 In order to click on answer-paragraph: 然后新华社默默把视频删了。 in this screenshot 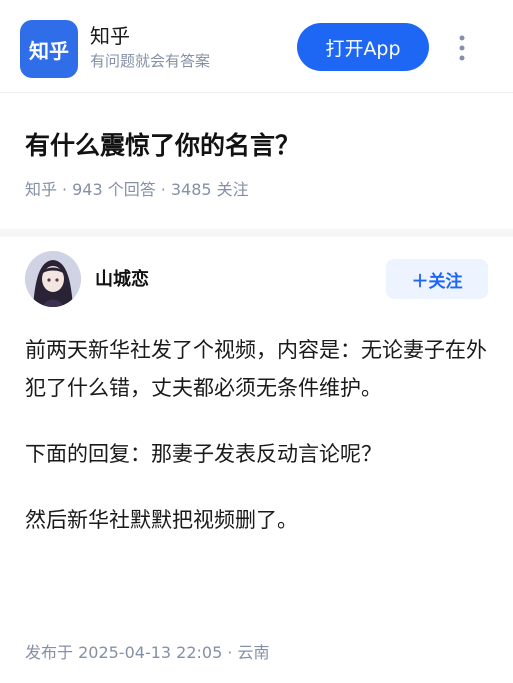, I will do `click(161, 520)`.